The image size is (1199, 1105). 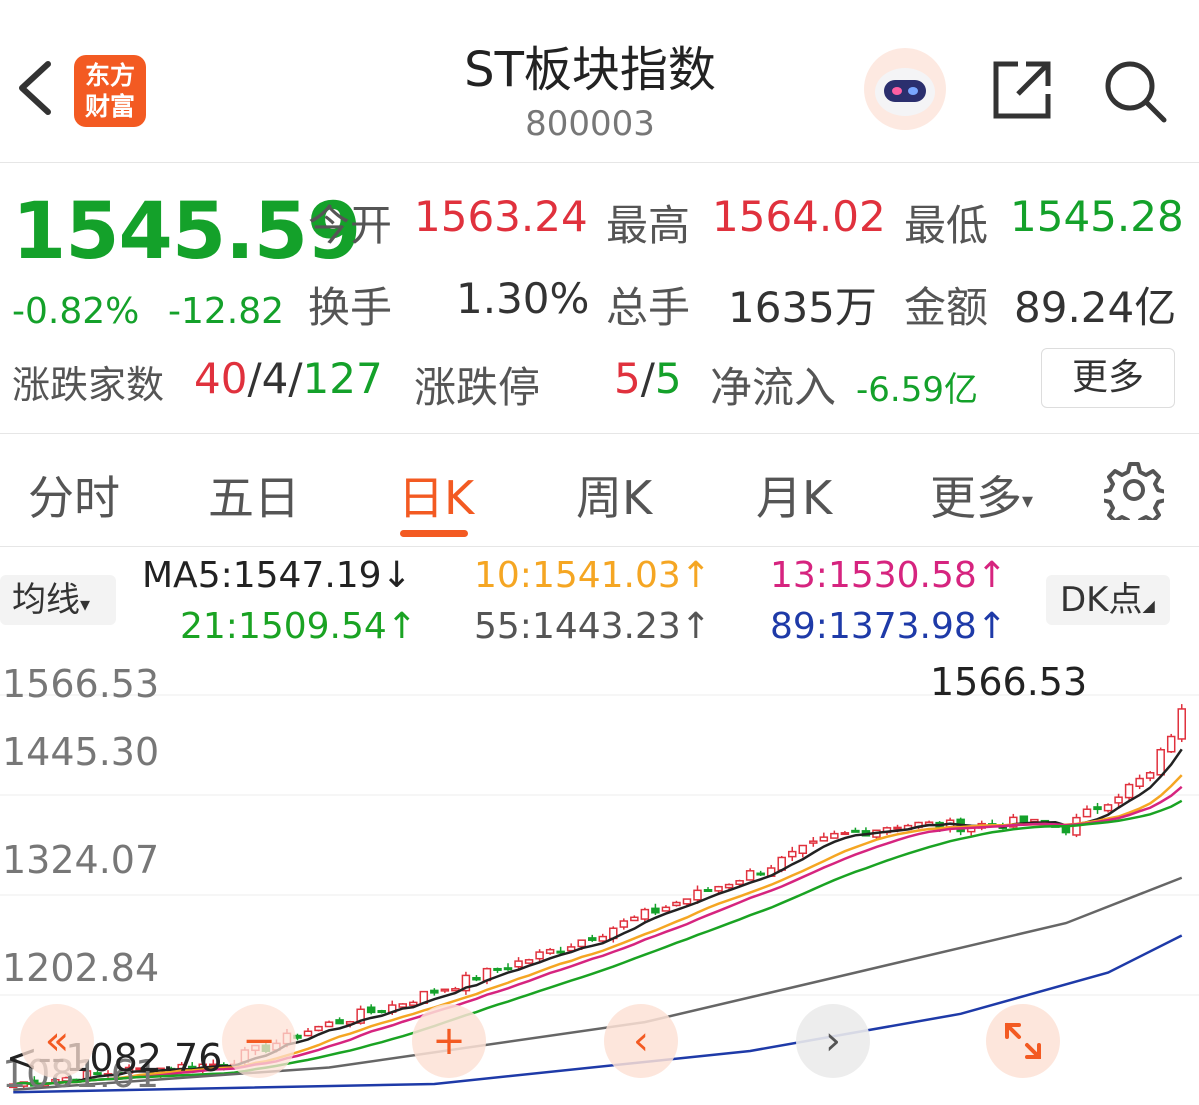 I want to click on zoom-in-button: +, so click(x=449, y=1041).